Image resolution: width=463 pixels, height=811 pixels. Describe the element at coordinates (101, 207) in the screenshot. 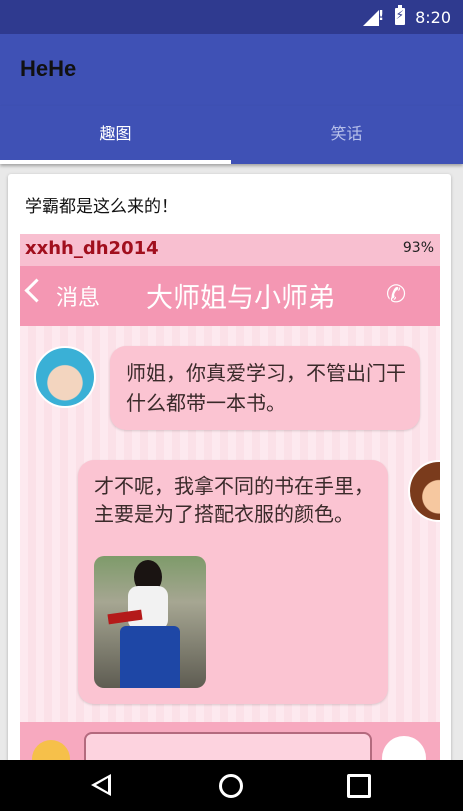

I see `post-caption: 学霸都是这么来的！` at that location.